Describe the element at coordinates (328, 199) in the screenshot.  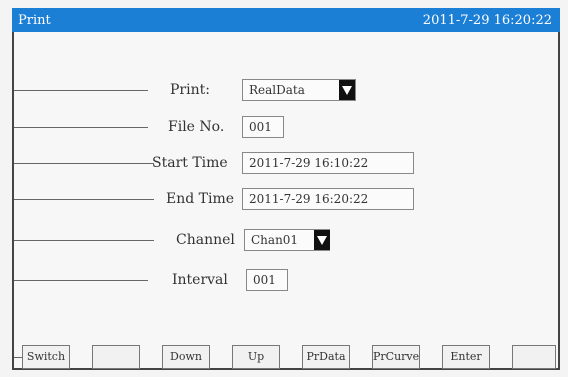
I see `end-time-field: 2011-7-29 16:20:22` at that location.